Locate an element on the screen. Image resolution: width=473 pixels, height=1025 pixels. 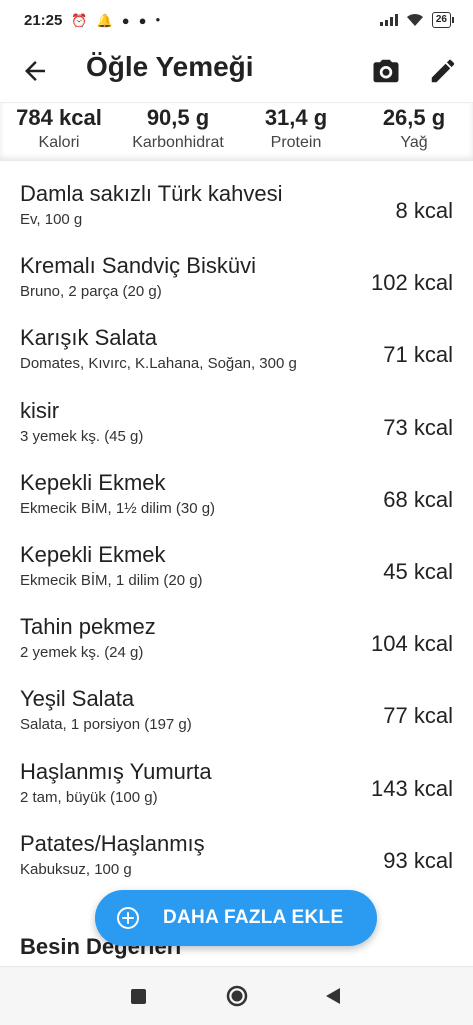
food-kcal: 143 kcal is located at coordinates (412, 788).